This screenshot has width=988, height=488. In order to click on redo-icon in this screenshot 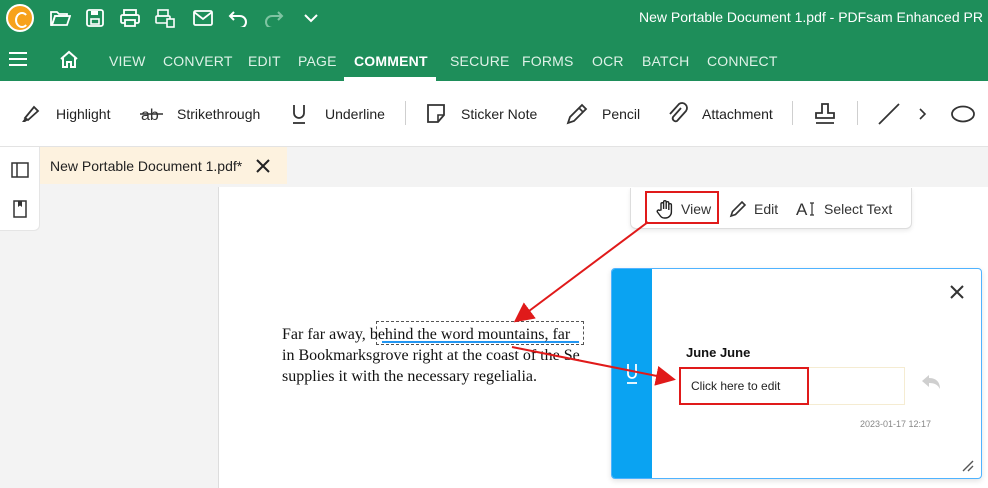, I will do `click(274, 18)`.